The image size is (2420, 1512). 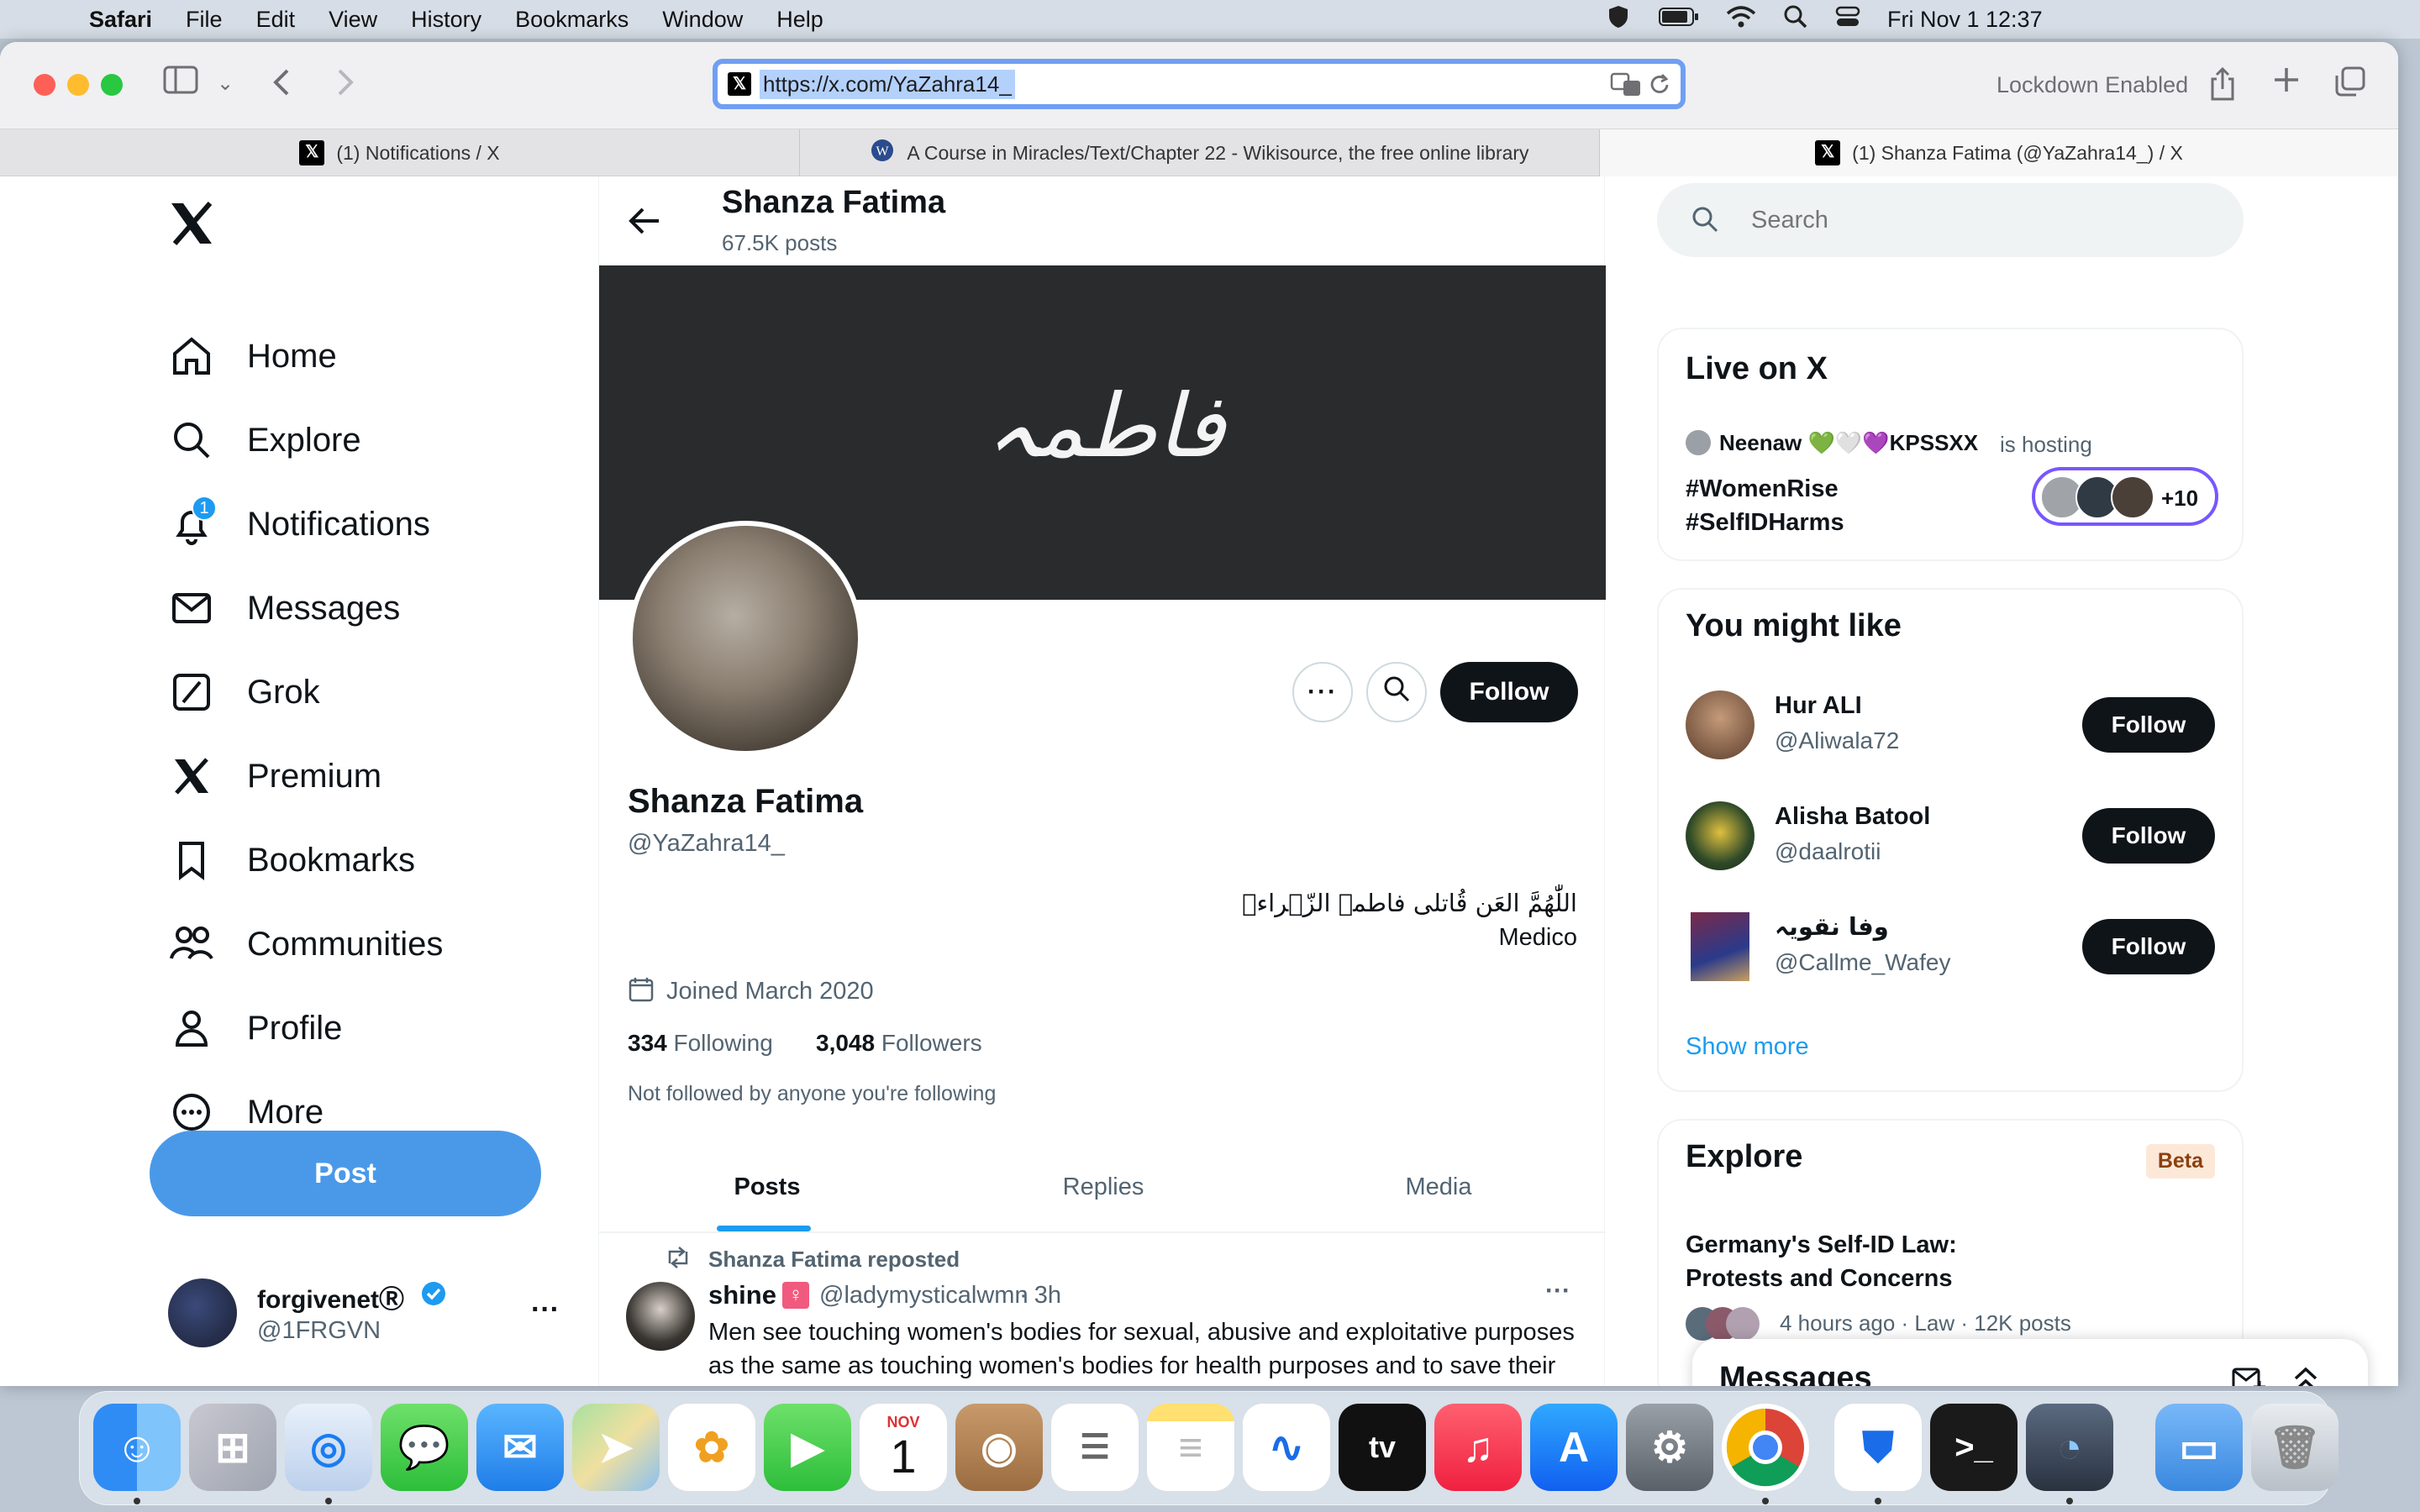 I want to click on launchpad-icon: ⊞, so click(x=233, y=1447).